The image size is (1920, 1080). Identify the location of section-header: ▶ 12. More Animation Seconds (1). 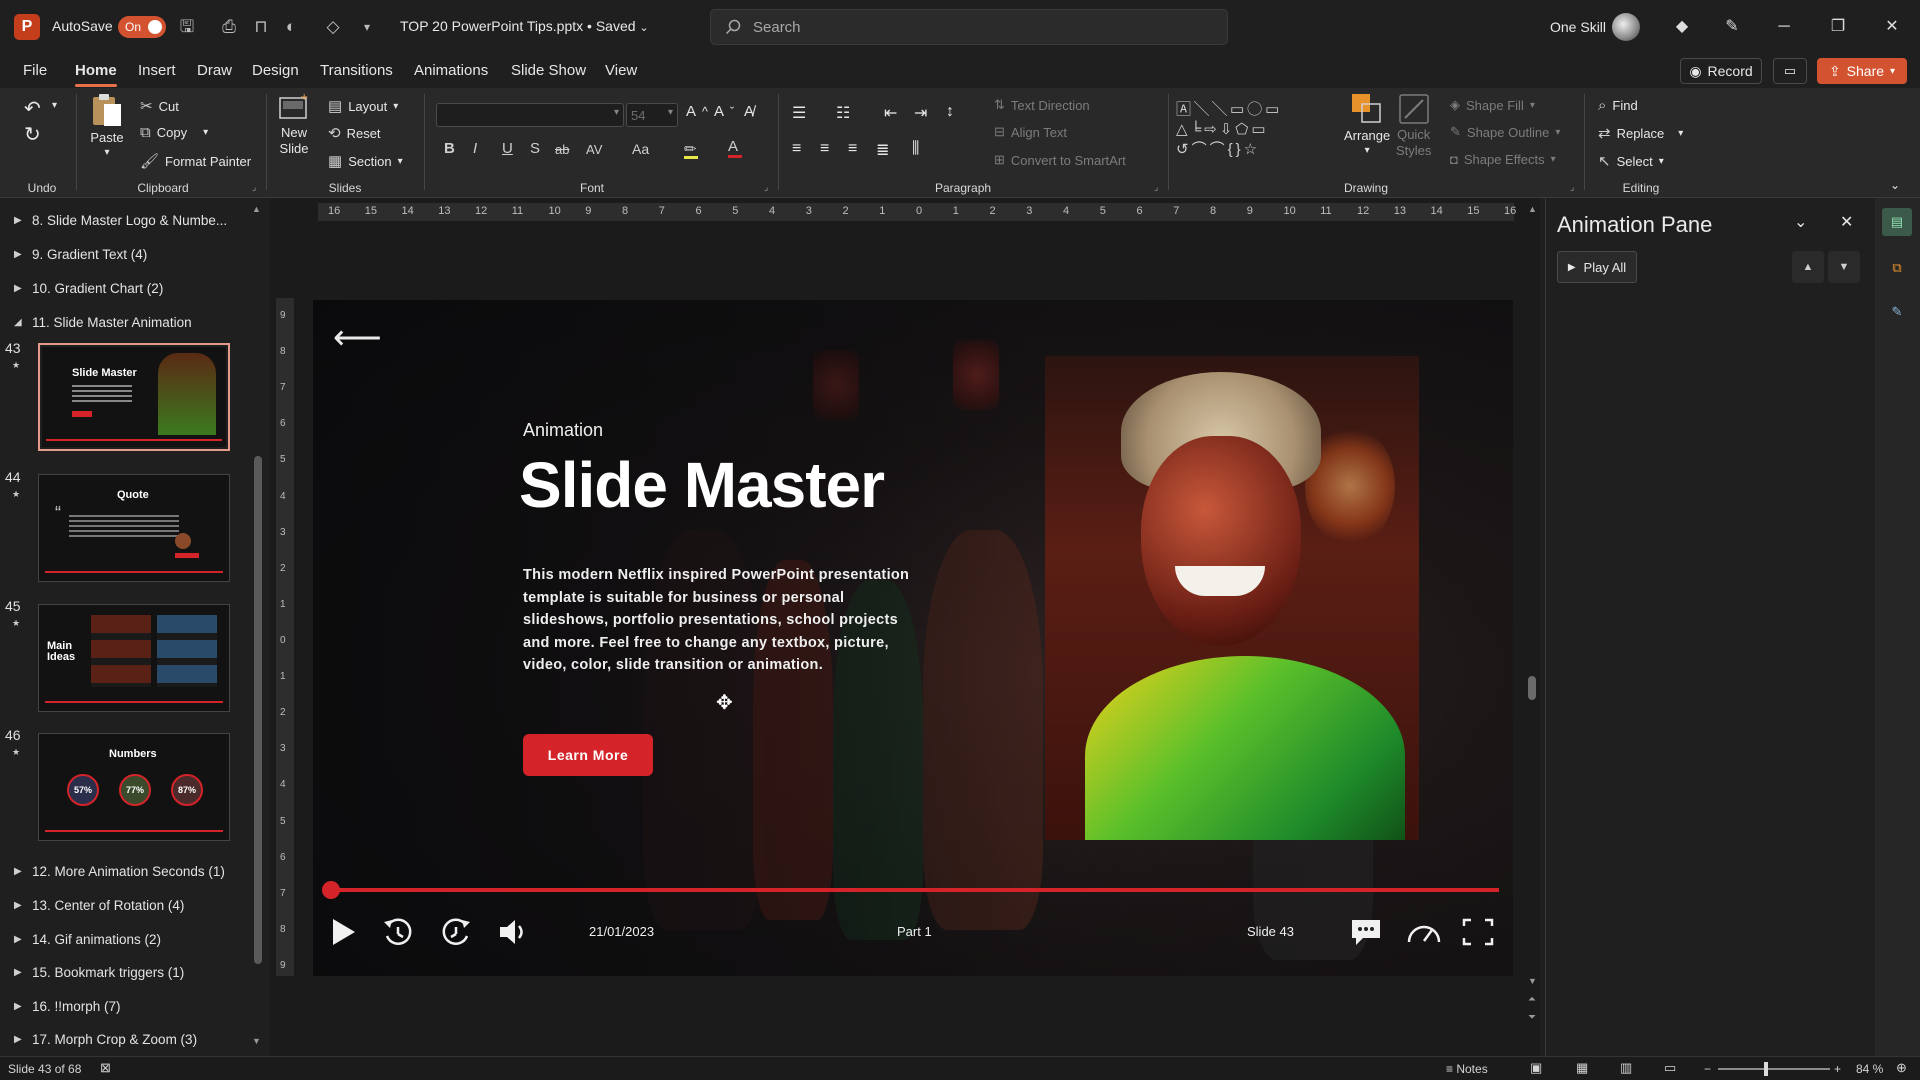
(119, 871).